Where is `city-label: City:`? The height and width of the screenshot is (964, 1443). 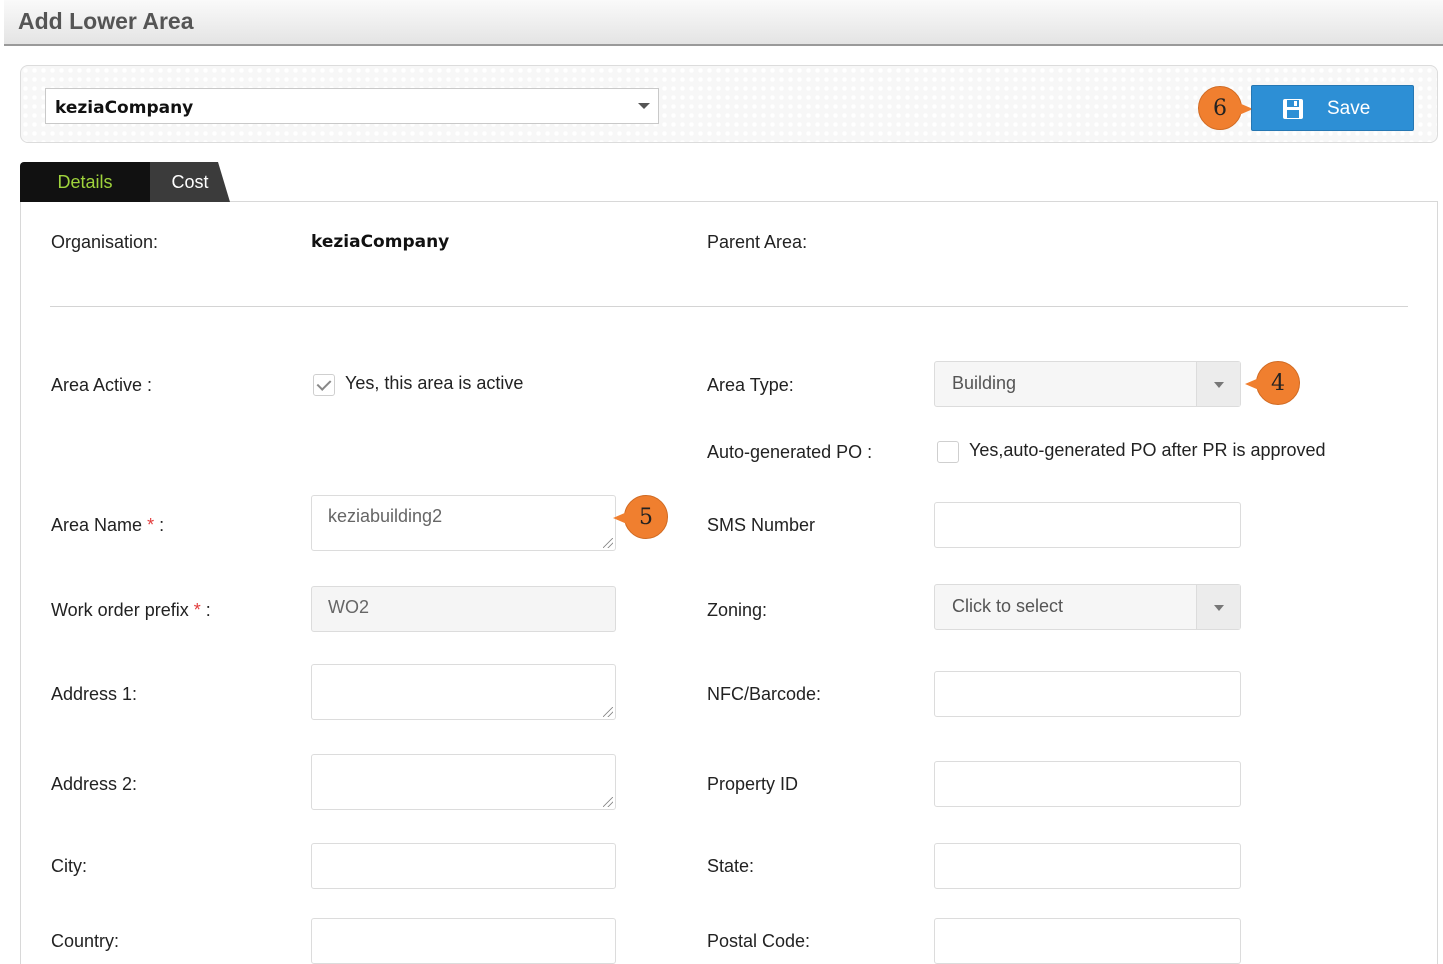
city-label: City: is located at coordinates (69, 866).